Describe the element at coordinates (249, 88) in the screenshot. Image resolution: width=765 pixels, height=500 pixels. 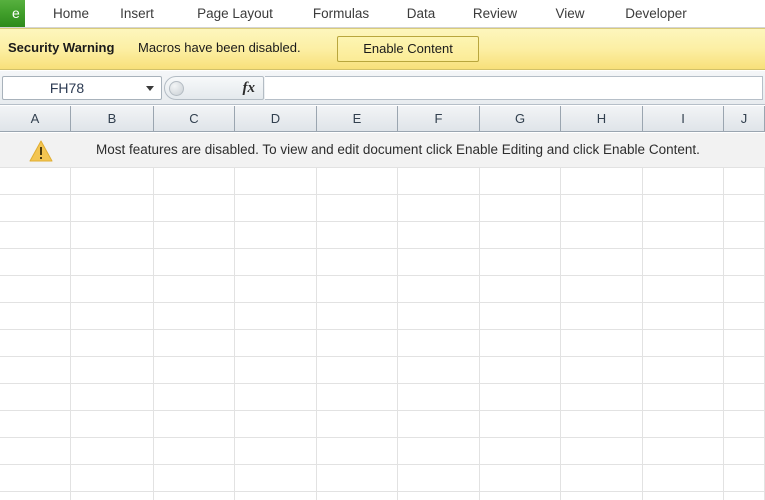
I see `insert-function-icon: fx` at that location.